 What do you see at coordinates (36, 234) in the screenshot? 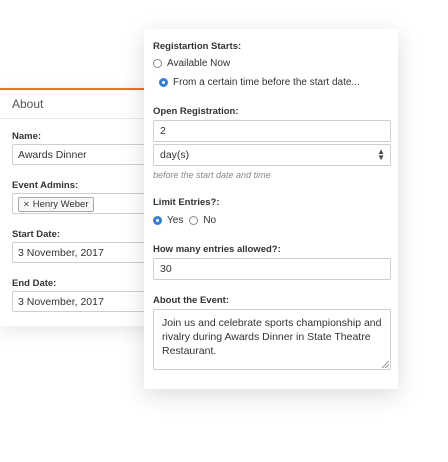
I see `start-date-label: Start Date:` at bounding box center [36, 234].